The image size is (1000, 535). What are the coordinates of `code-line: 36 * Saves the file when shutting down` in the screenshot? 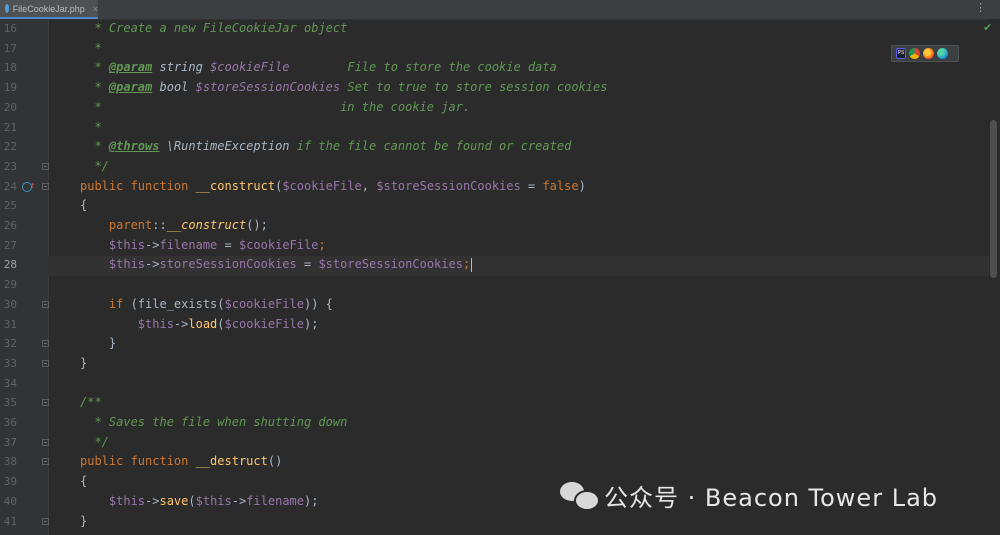 It's located at (500, 423).